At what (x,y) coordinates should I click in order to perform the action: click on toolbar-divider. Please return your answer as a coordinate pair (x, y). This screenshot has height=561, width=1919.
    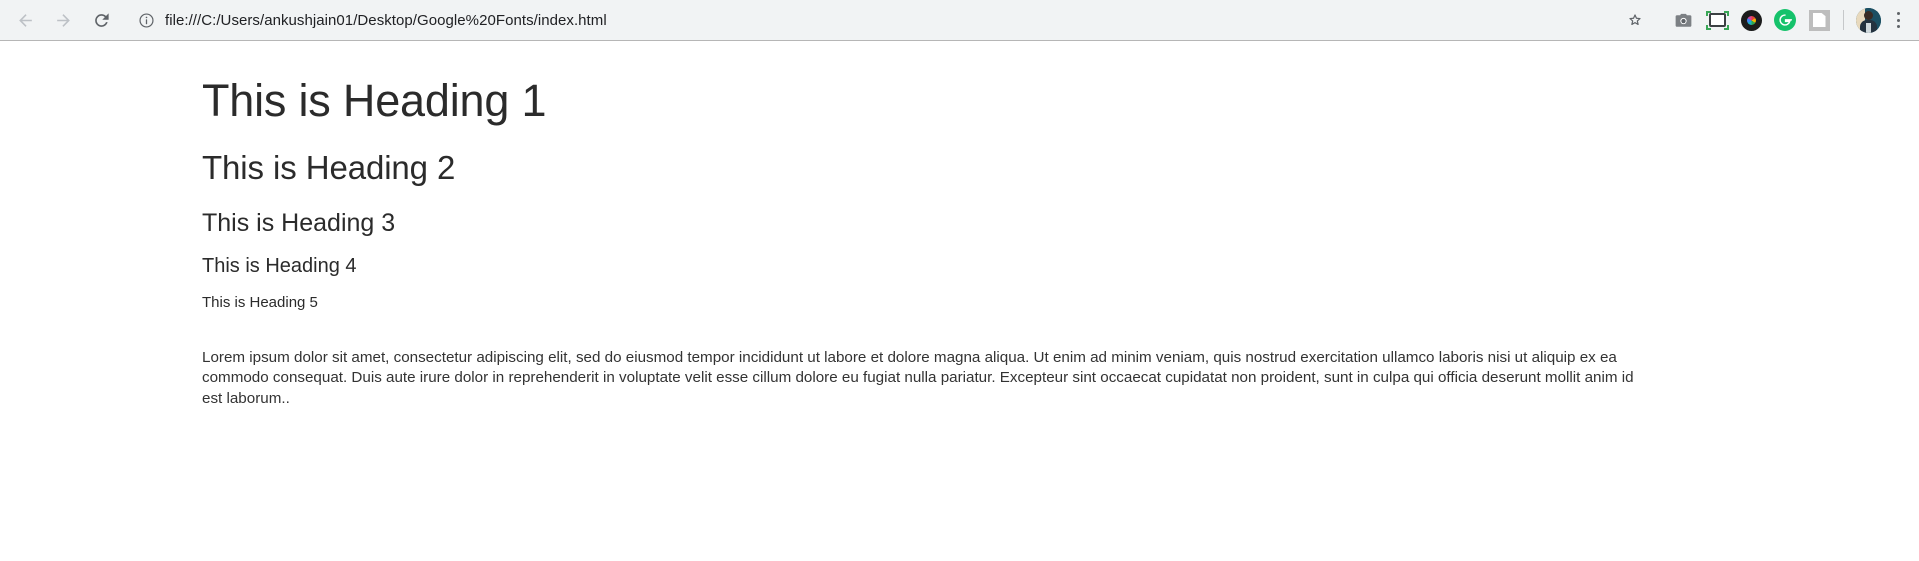
    Looking at the image, I should click on (1843, 20).